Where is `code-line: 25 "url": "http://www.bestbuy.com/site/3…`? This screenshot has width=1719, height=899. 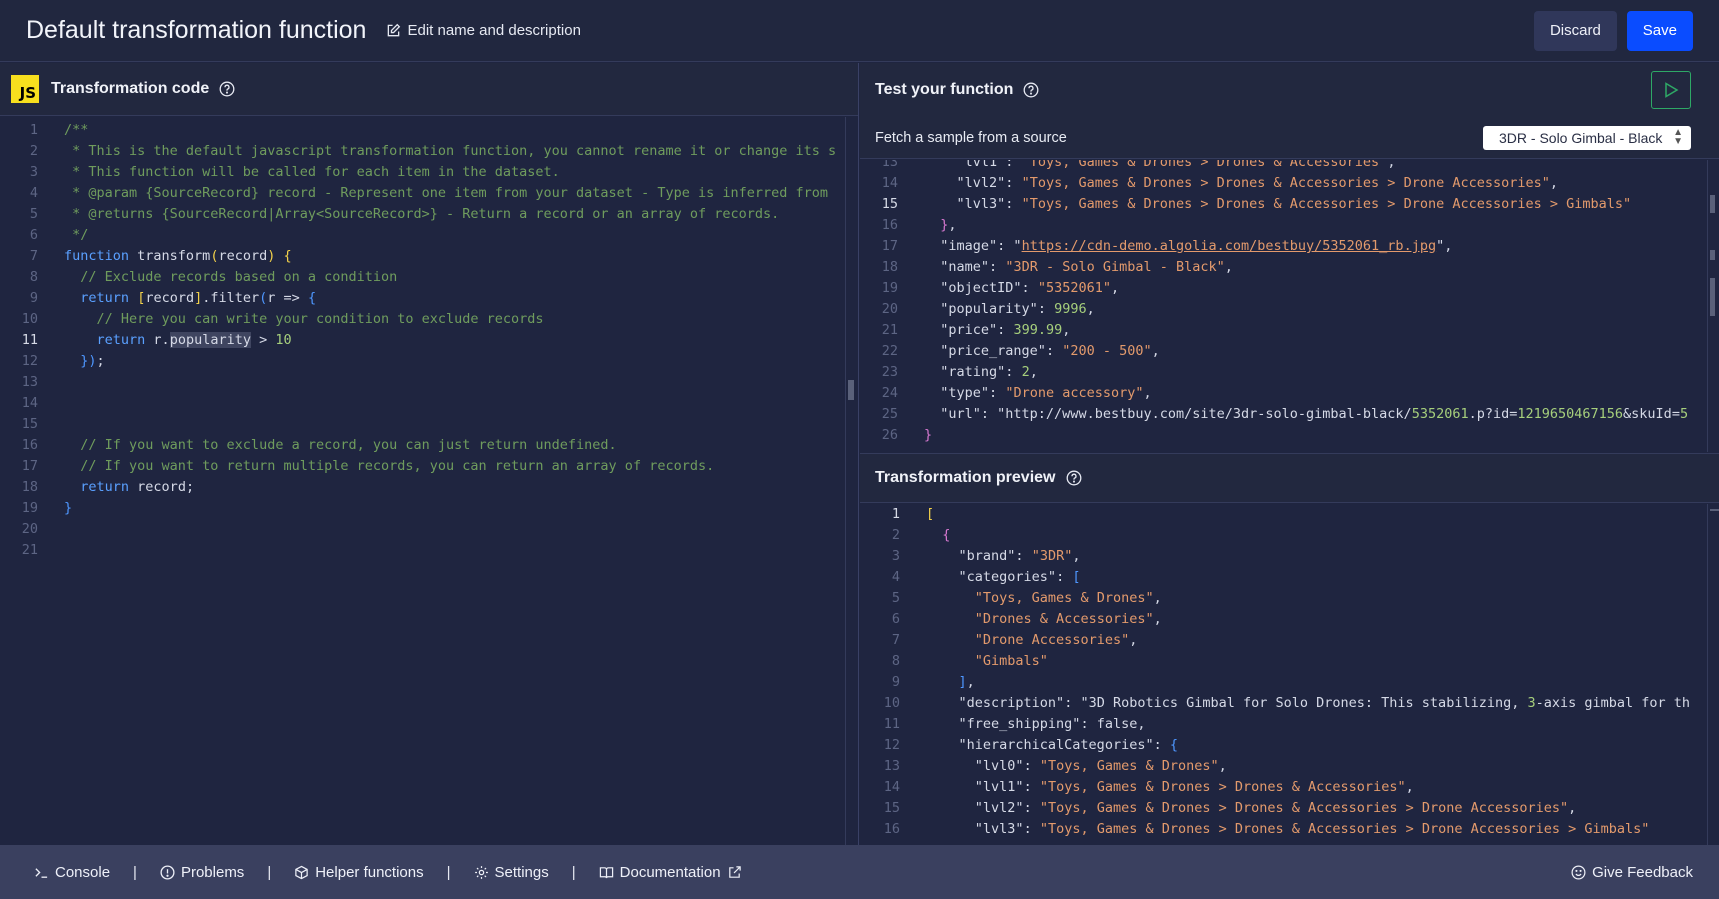 code-line: 25 "url": "http://www.bestbuy.com/site/3… is located at coordinates (1289, 414).